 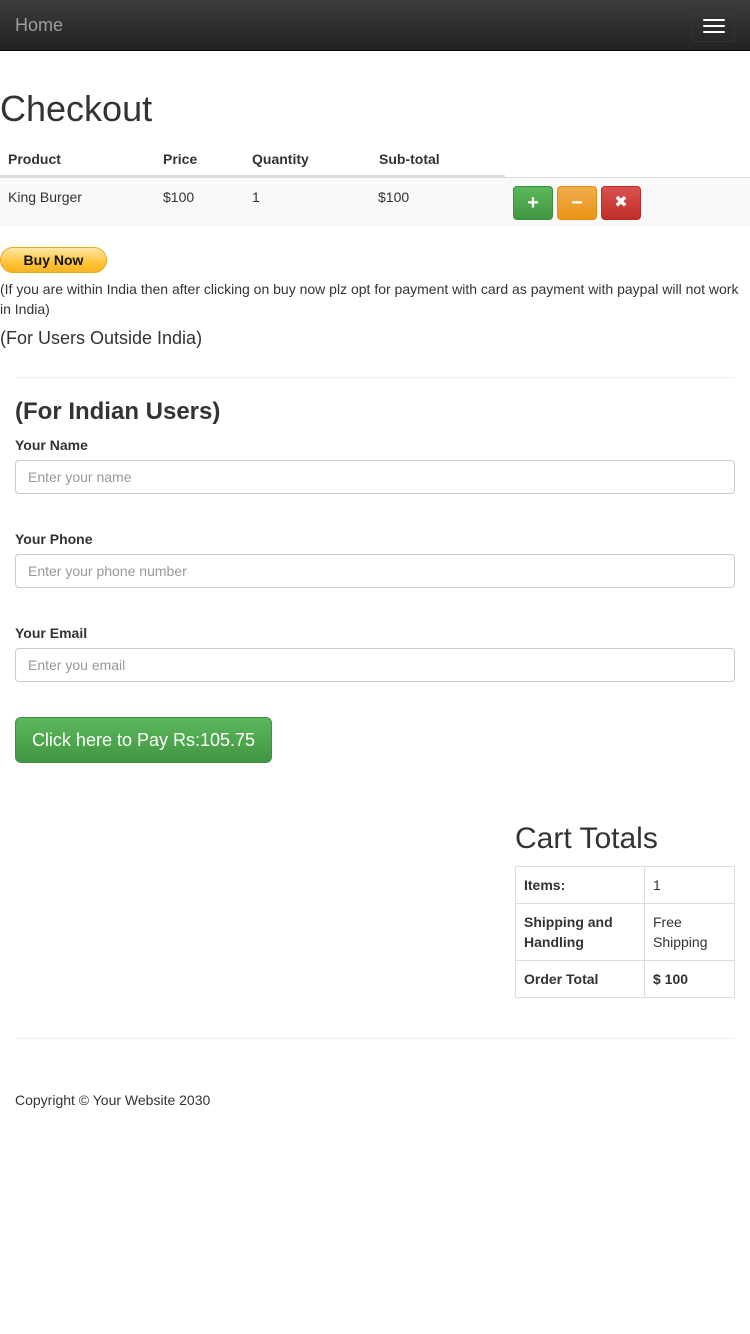 What do you see at coordinates (101, 338) in the screenshot?
I see `outside-india-label: (For Users Outside India)` at bounding box center [101, 338].